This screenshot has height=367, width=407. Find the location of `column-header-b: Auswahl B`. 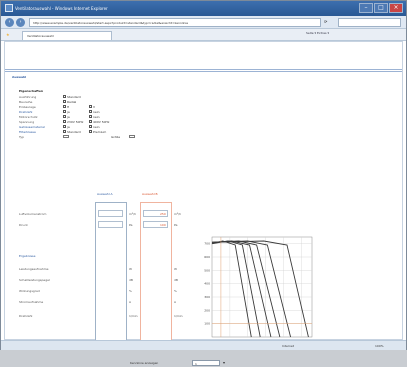

column-header-b: Auswahl B is located at coordinates (150, 194).